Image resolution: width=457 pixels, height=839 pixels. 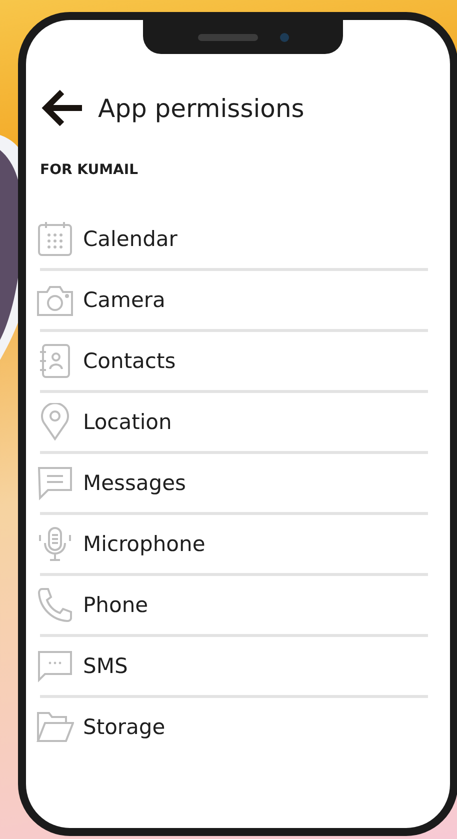 I want to click on permission-item: Phone, so click(x=234, y=606).